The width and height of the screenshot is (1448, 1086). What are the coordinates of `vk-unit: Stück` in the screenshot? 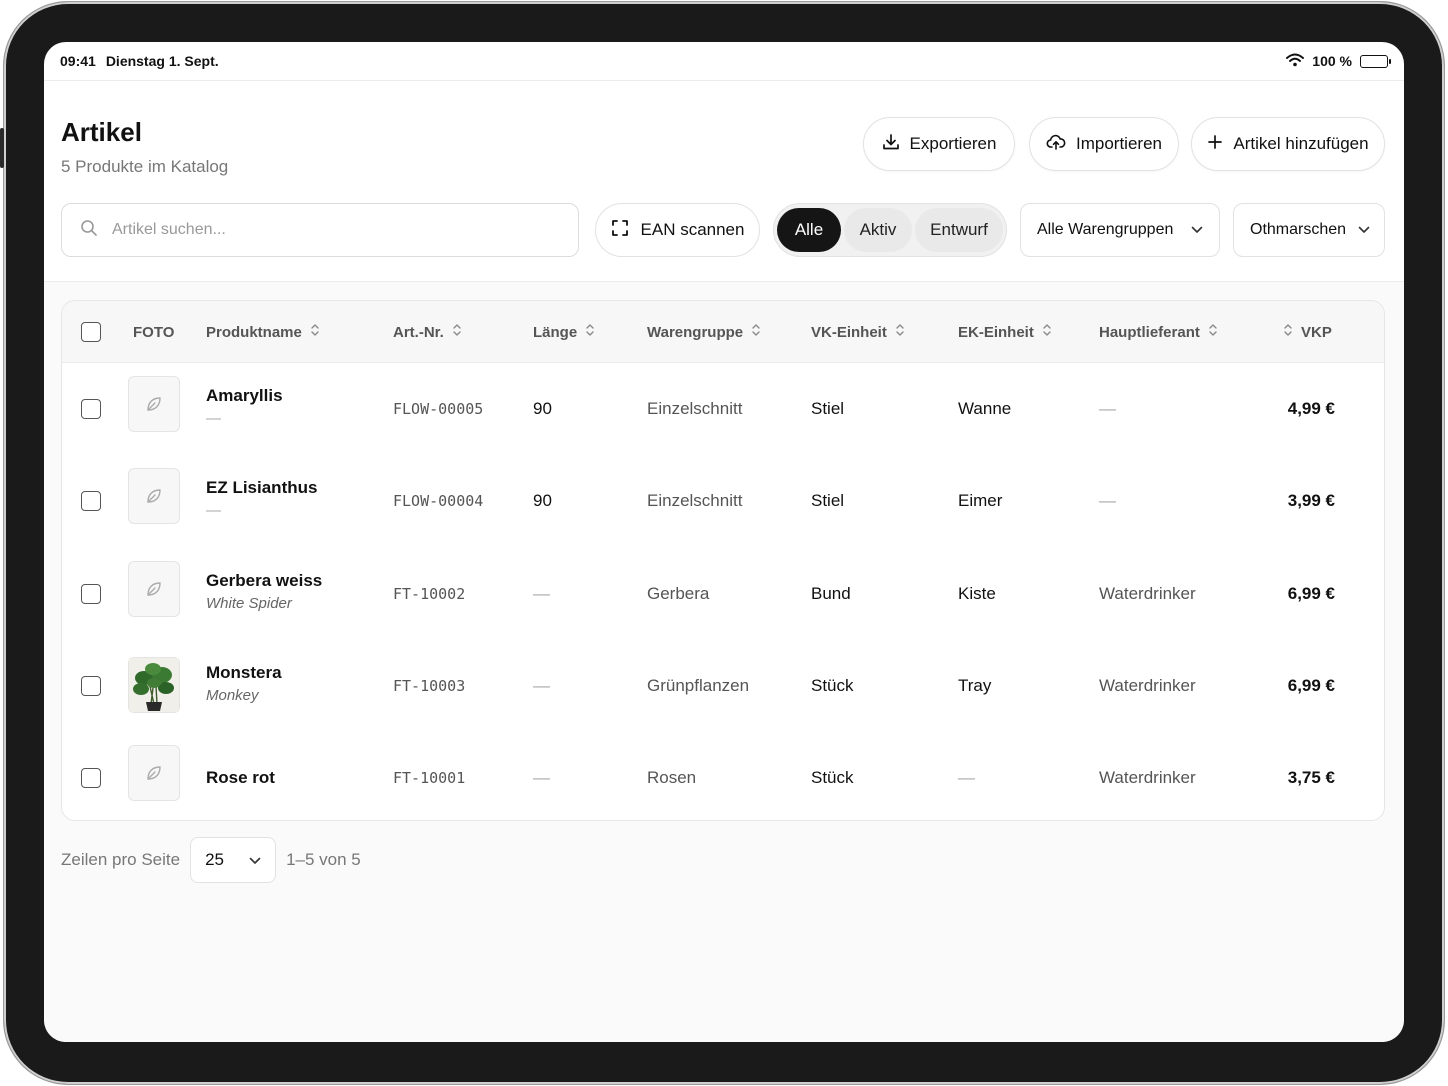 It's located at (832, 685).